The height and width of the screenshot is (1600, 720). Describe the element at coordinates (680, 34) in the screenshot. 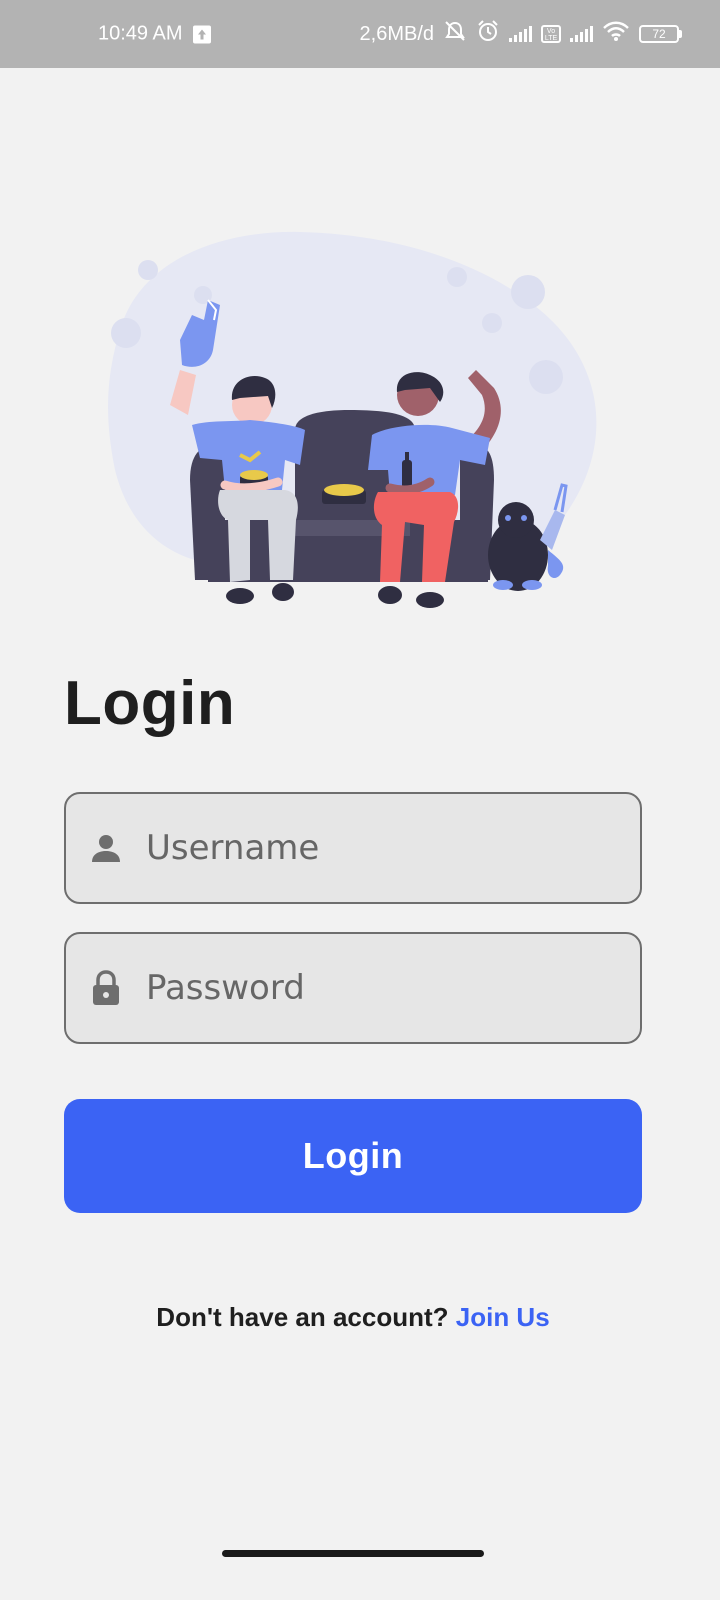

I see `battery-tip` at that location.